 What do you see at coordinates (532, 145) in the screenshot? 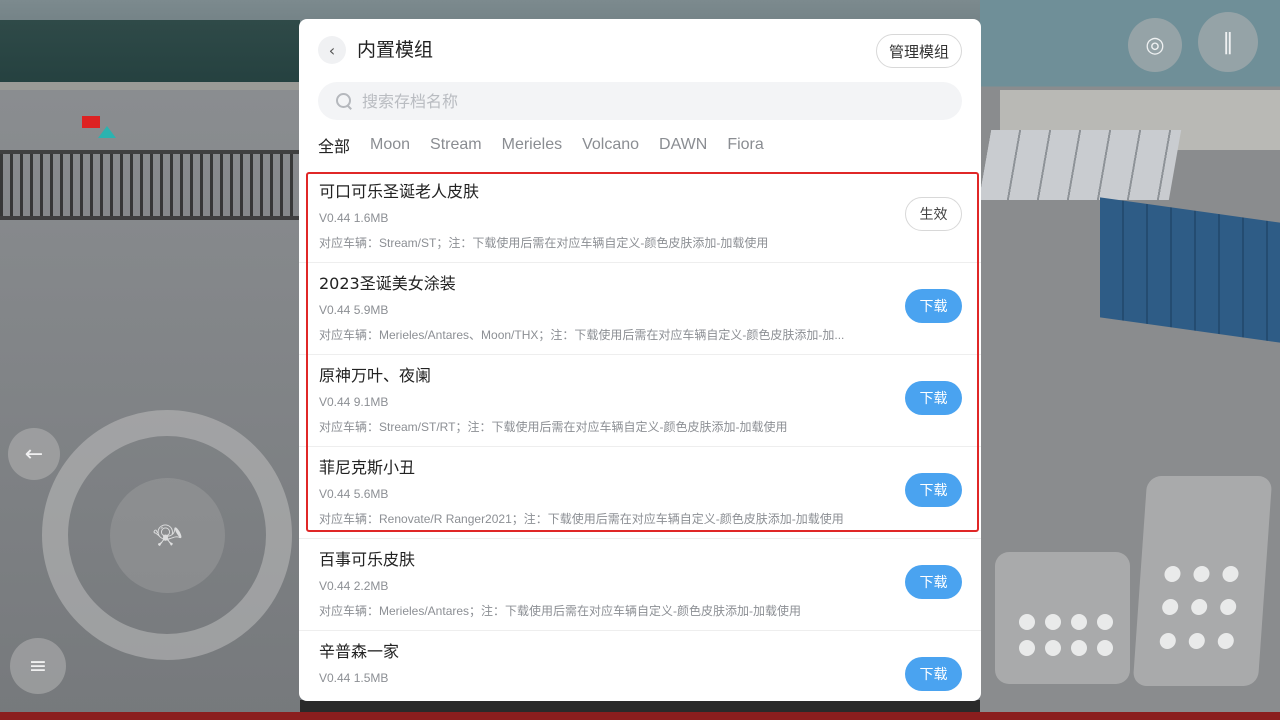
I see `tab-merieles: Merieles` at bounding box center [532, 145].